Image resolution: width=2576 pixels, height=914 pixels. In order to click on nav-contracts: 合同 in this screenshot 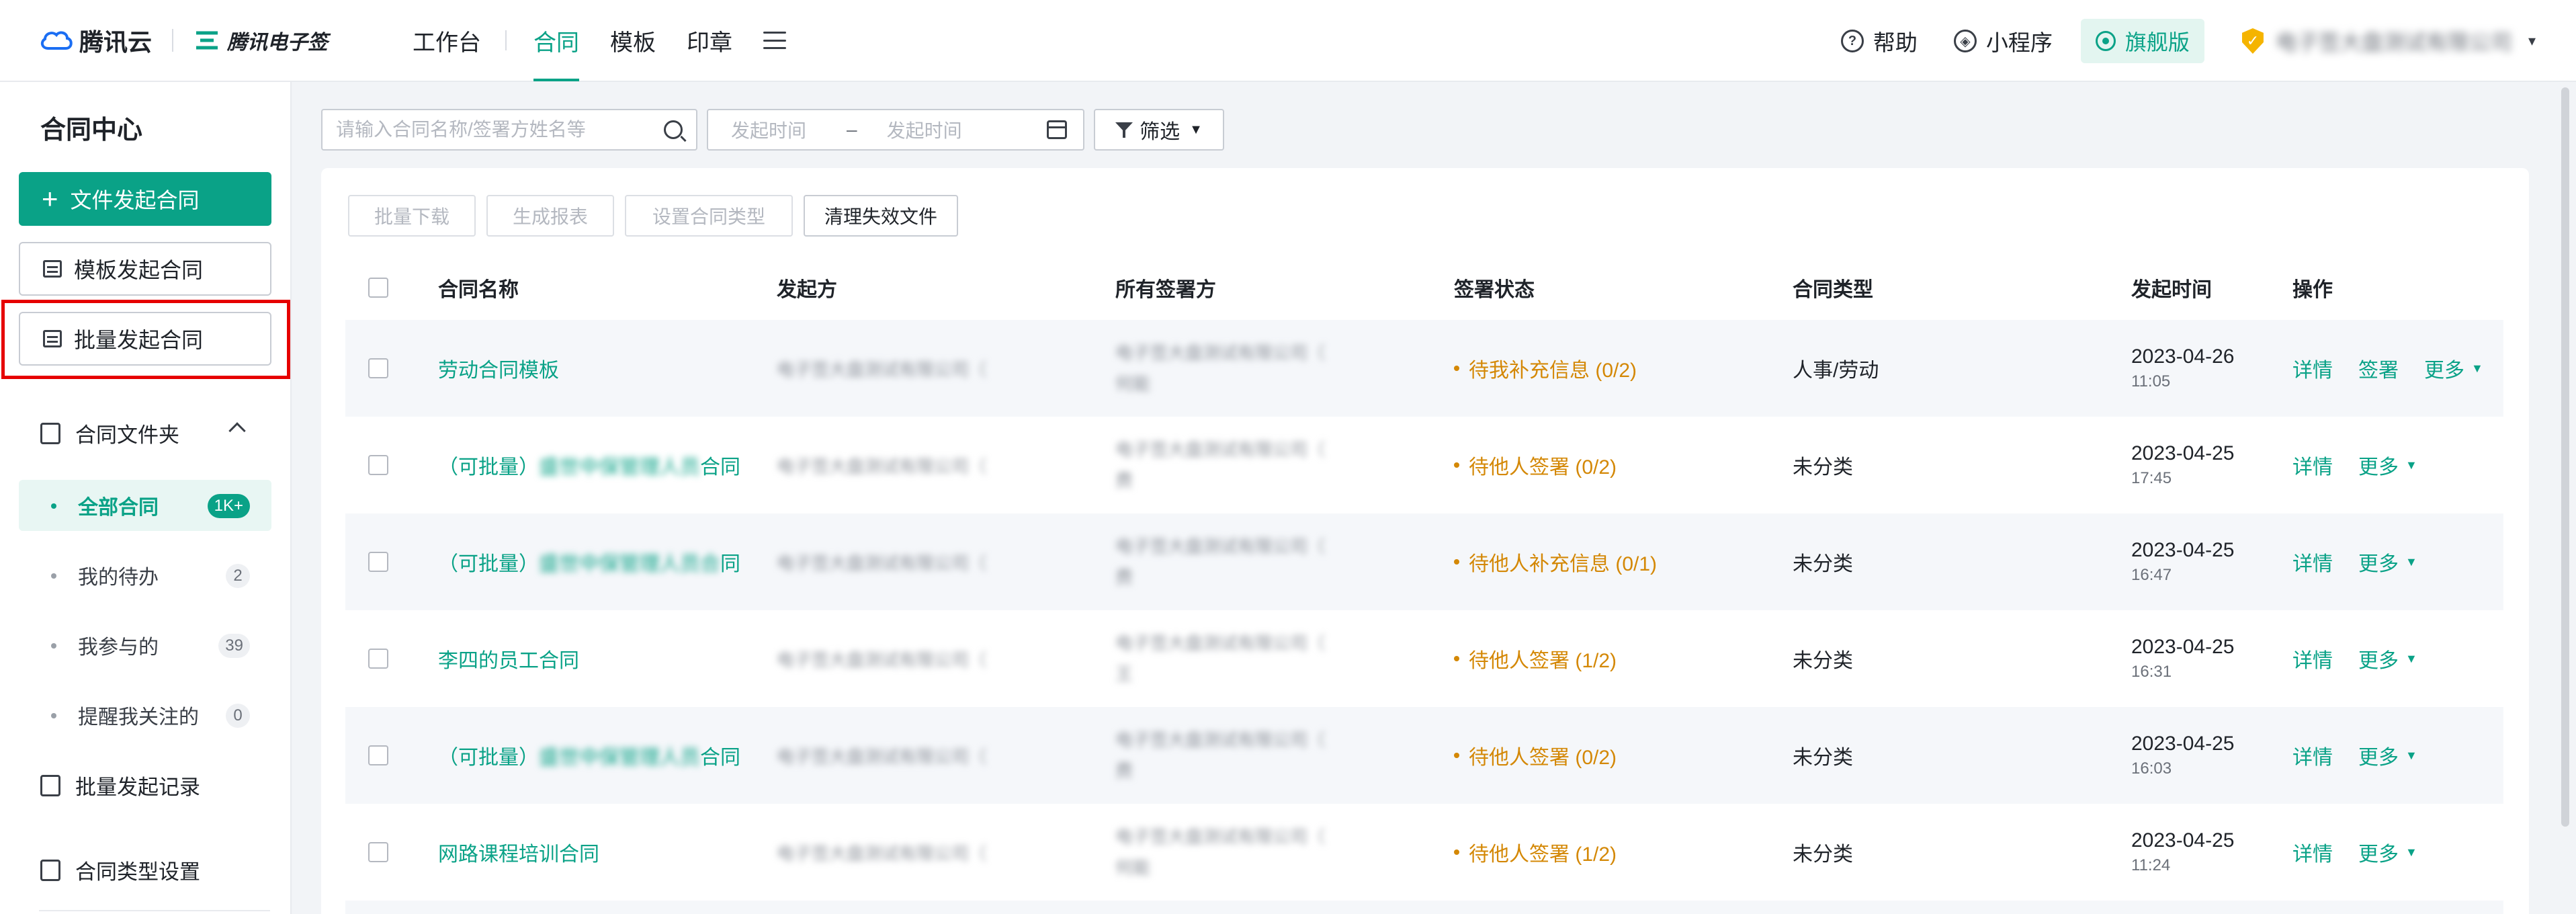, I will do `click(556, 40)`.